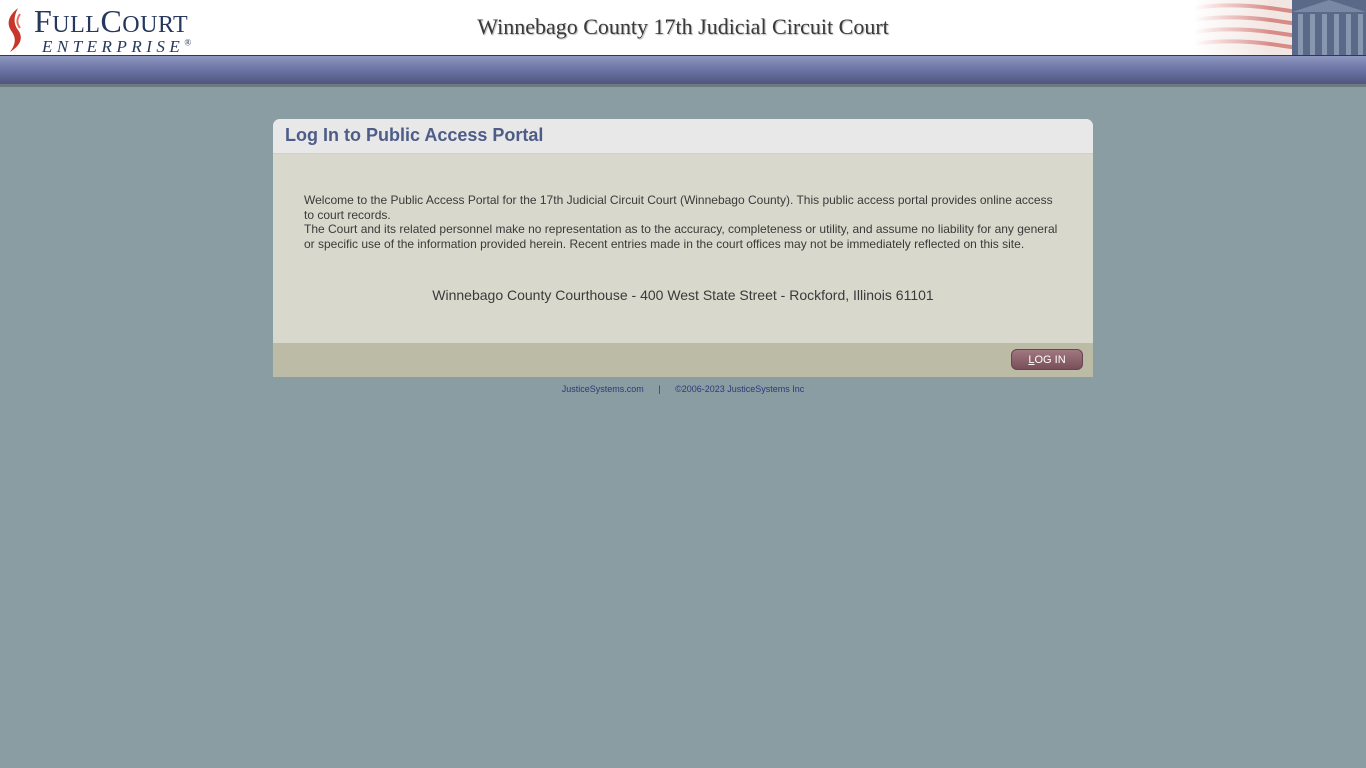 The width and height of the screenshot is (1366, 768). Describe the element at coordinates (1047, 359) in the screenshot. I see `login-button: LOG IN` at that location.